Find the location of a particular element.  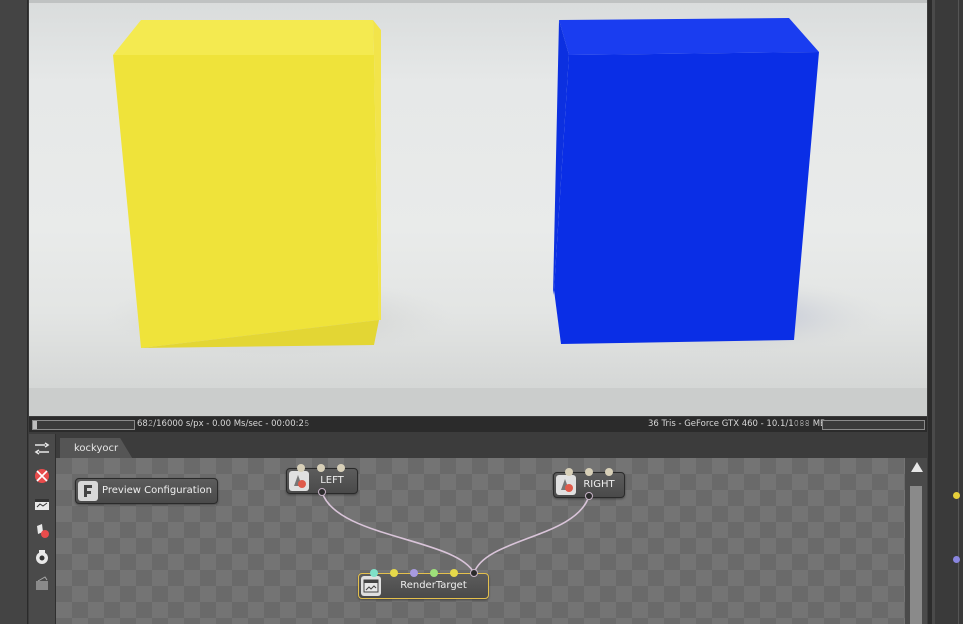

render-target-label: RenderTarget is located at coordinates (433, 585).